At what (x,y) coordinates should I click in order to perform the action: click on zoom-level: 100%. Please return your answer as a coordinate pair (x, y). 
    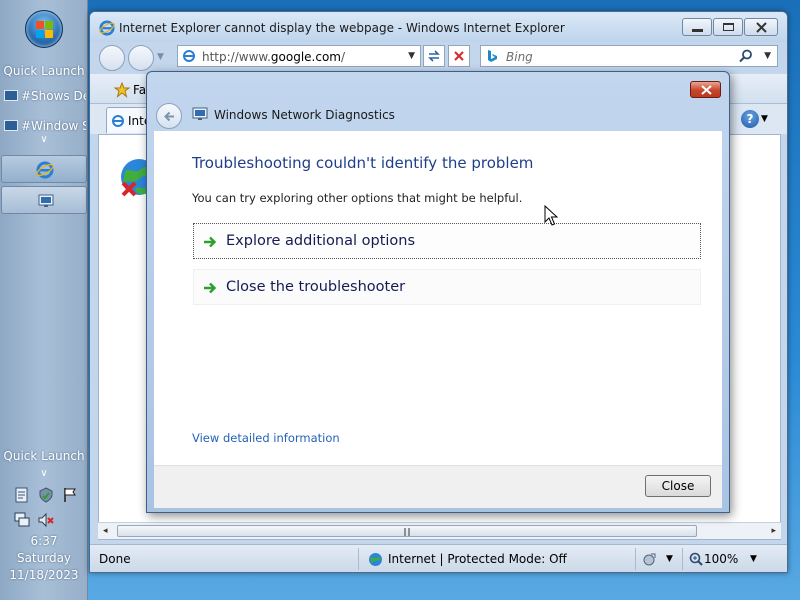
    Looking at the image, I should click on (721, 559).